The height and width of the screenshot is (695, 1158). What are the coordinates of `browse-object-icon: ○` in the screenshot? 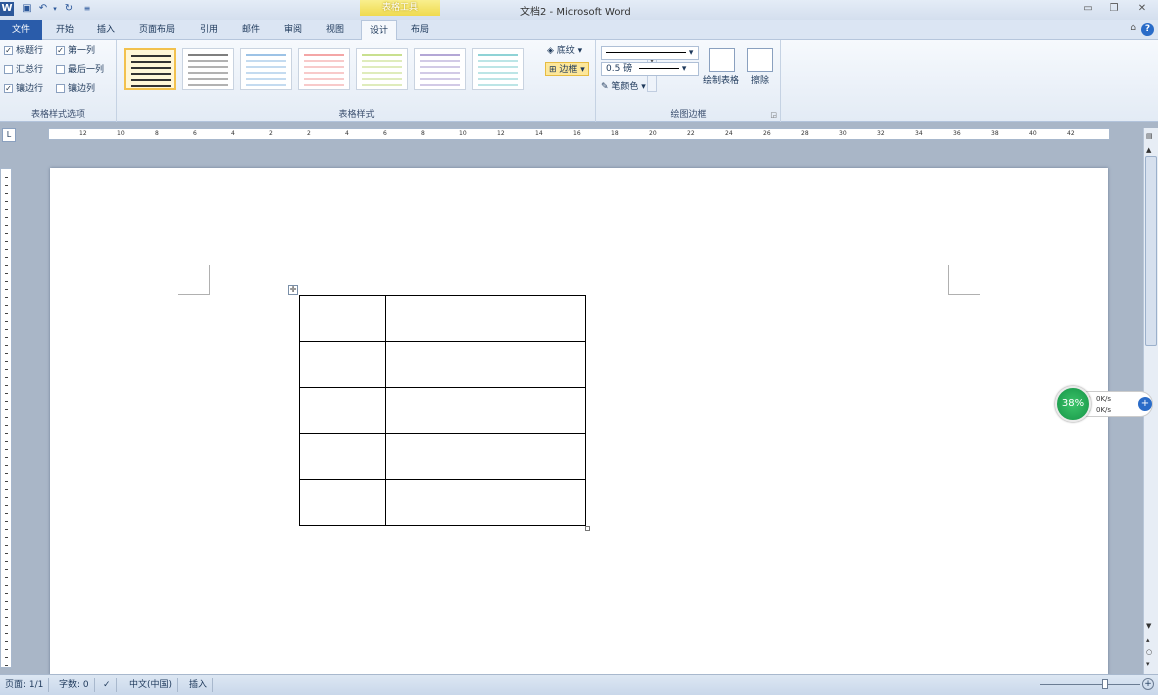 It's located at (1149, 652).